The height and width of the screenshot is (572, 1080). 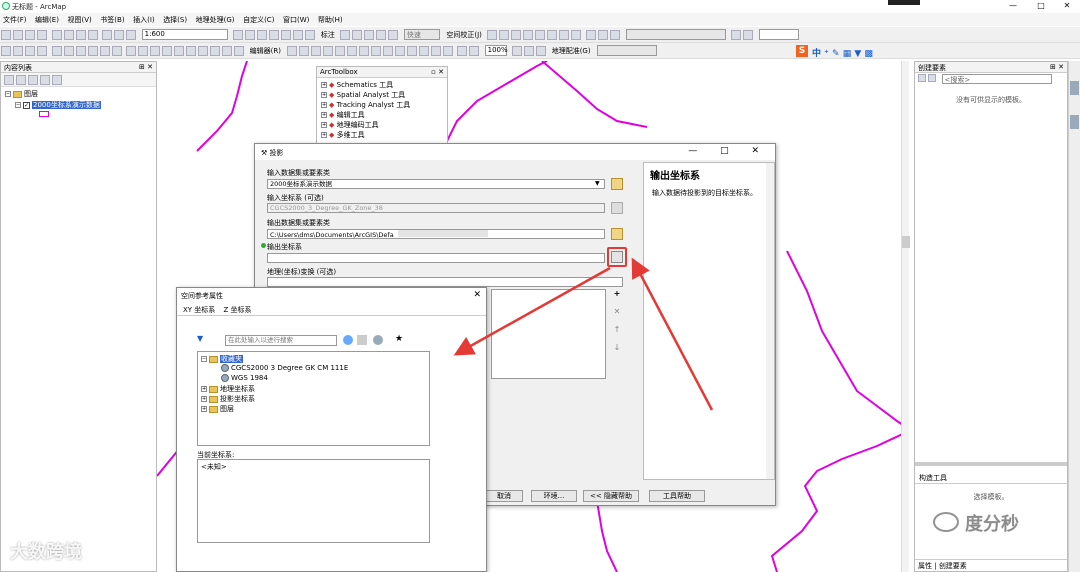 I want to click on annotation-overlay, so click(x=583, y=334).